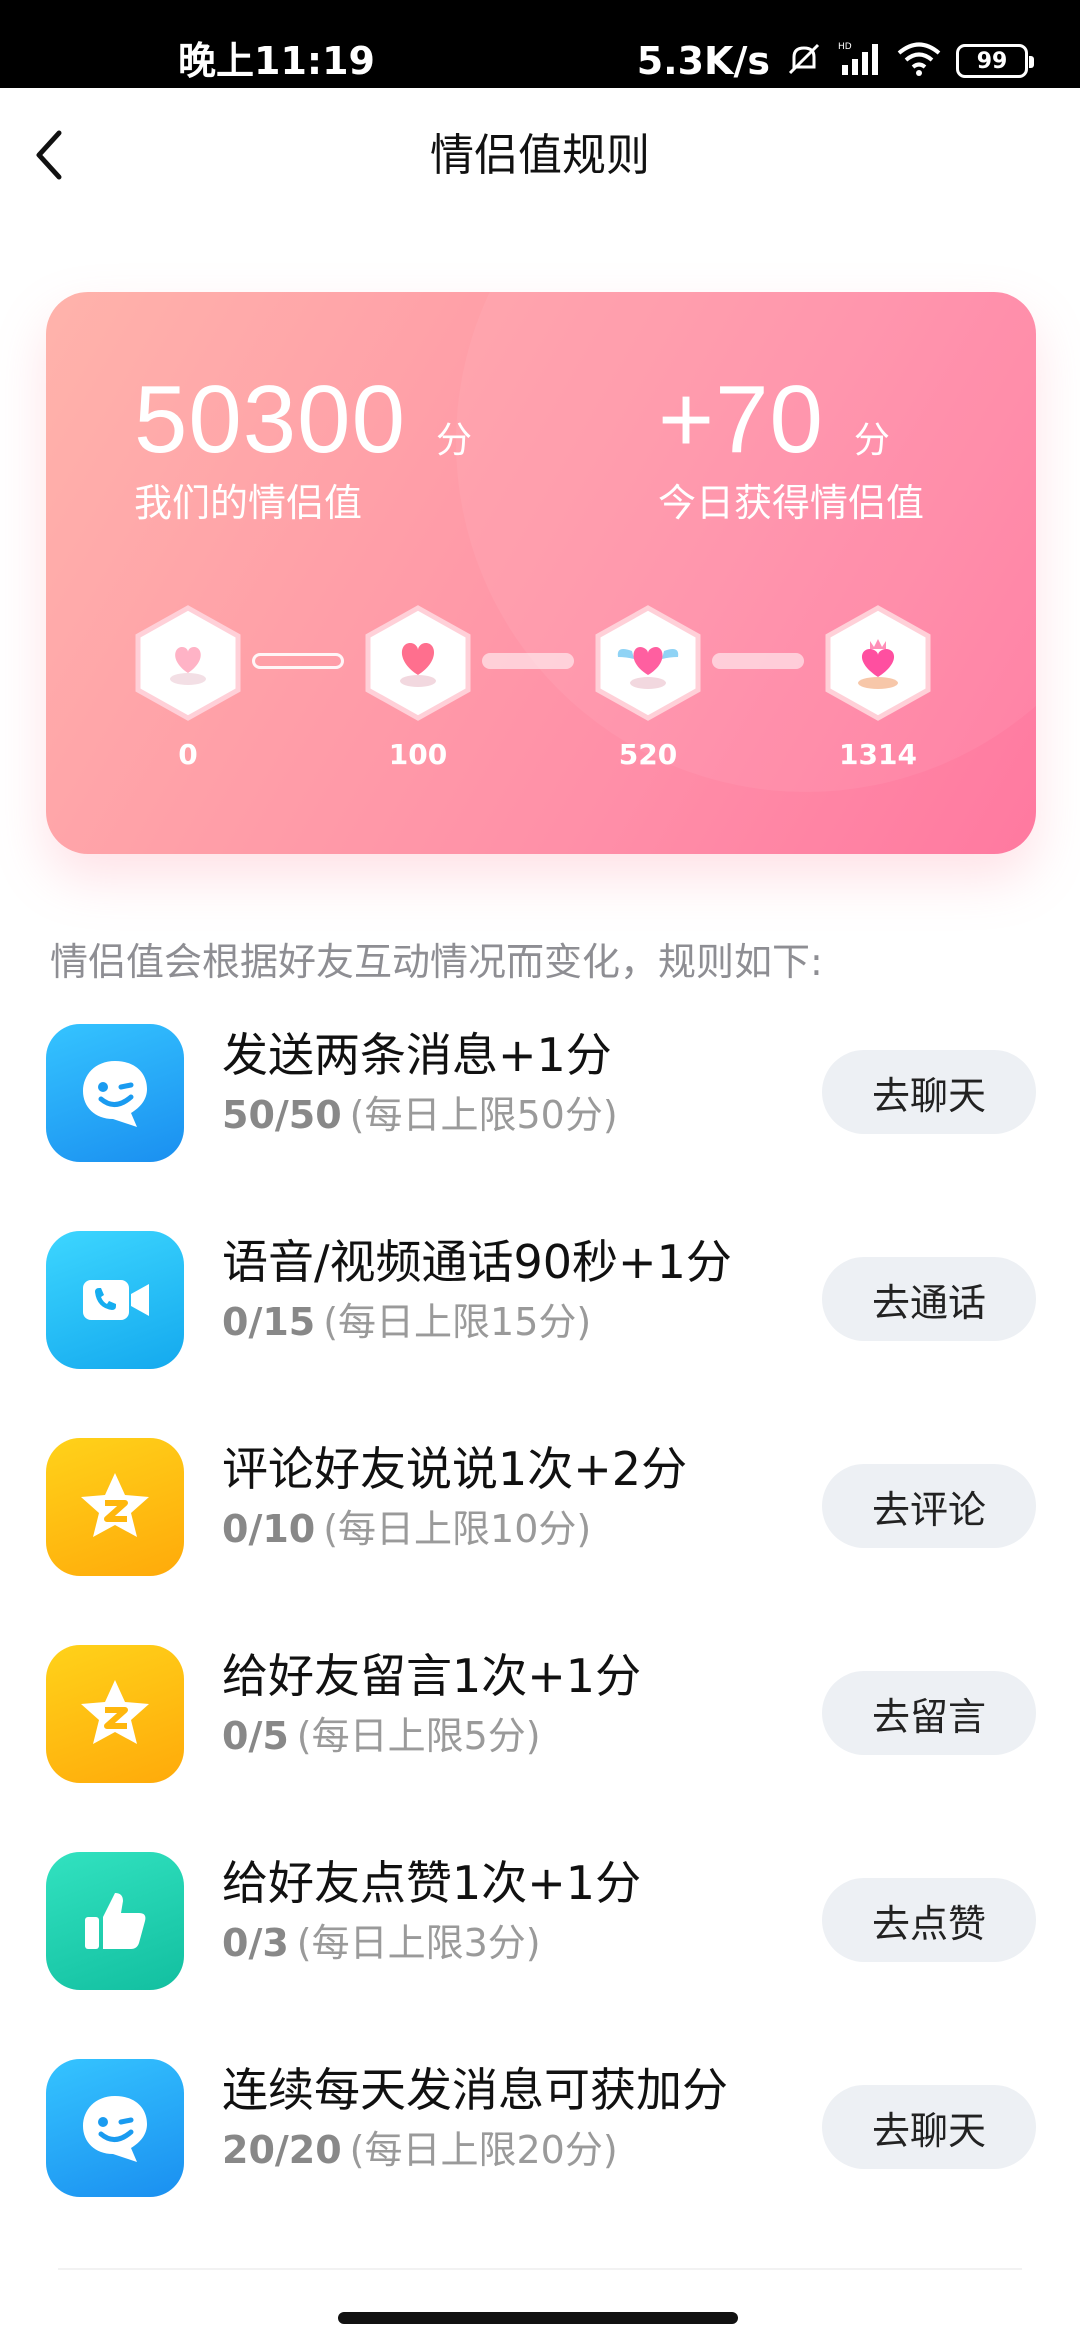 This screenshot has width=1080, height=2340. I want to click on page-title: 情侣值规则, so click(540, 155).